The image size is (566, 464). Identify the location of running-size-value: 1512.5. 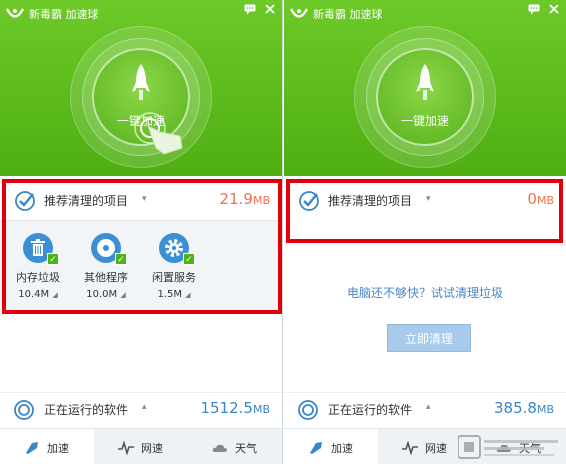
(226, 408).